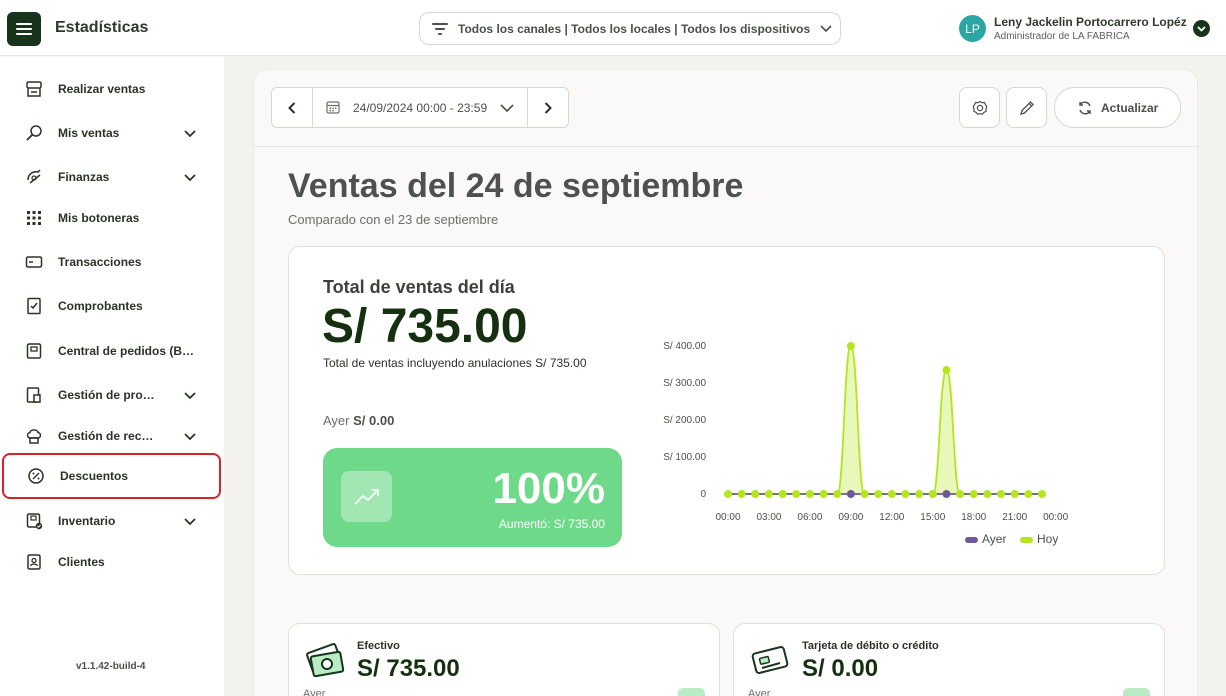 The width and height of the screenshot is (1226, 696). I want to click on refresh-button: Actualizar, so click(1117, 107).